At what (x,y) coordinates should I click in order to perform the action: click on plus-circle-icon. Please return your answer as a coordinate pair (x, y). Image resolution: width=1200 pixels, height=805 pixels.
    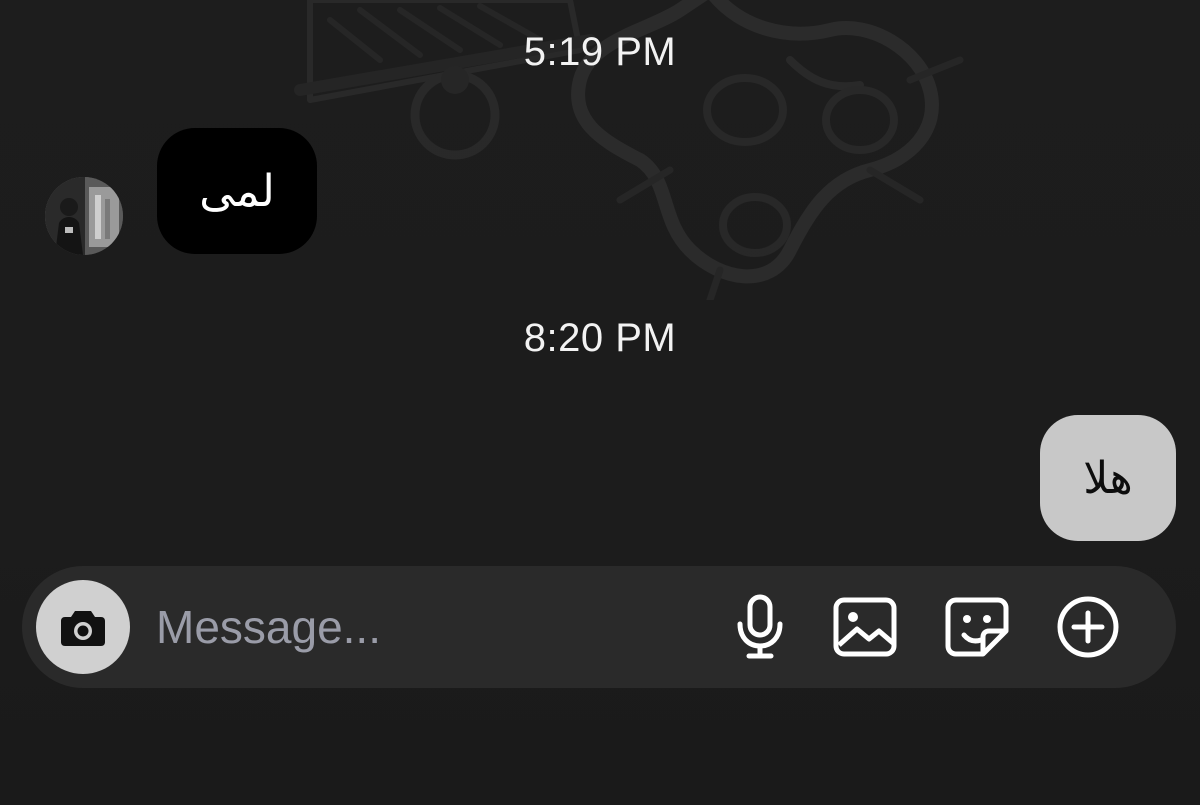
    Looking at the image, I should click on (1088, 627).